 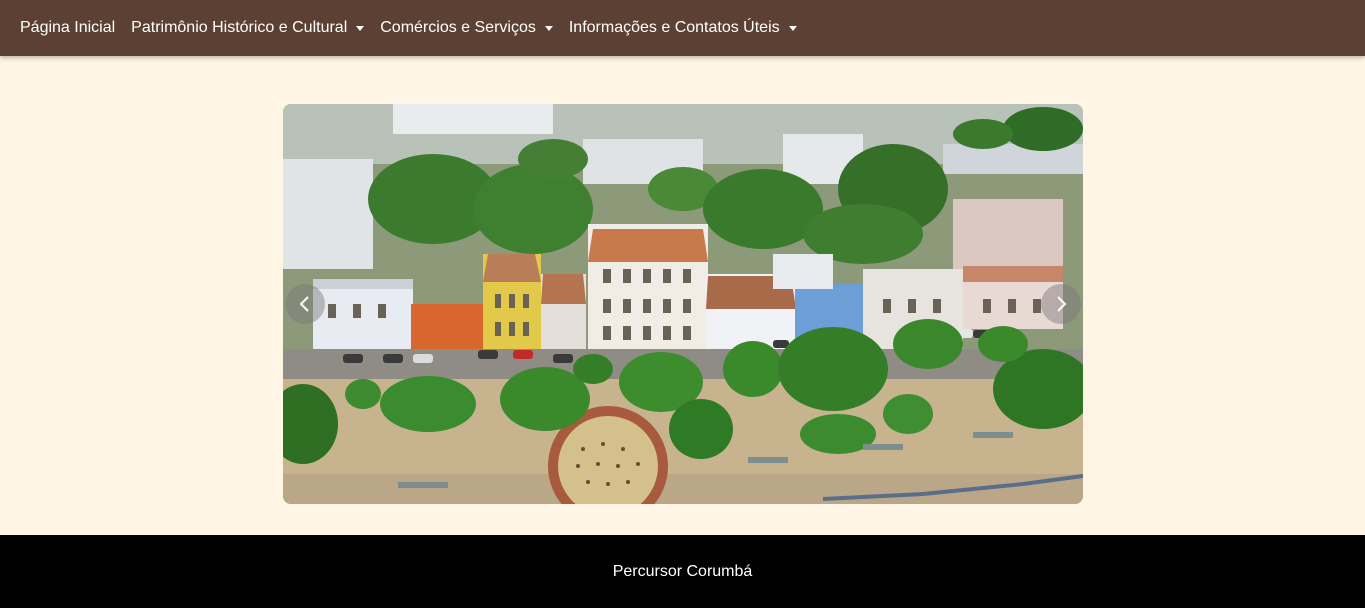 I want to click on nav-home-link: Página Inicial, so click(x=67, y=28).